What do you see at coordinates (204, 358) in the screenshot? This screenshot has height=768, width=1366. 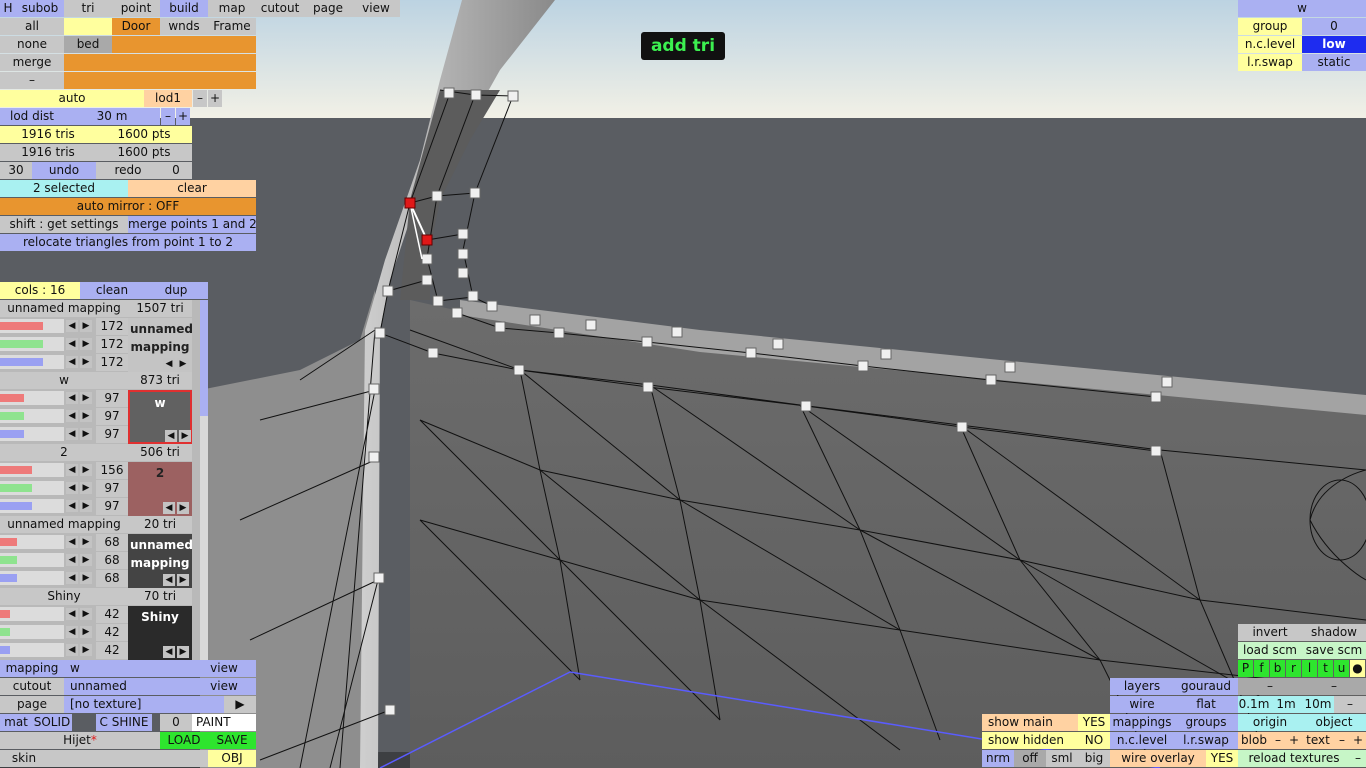 I see `scrollbar-thumb` at bounding box center [204, 358].